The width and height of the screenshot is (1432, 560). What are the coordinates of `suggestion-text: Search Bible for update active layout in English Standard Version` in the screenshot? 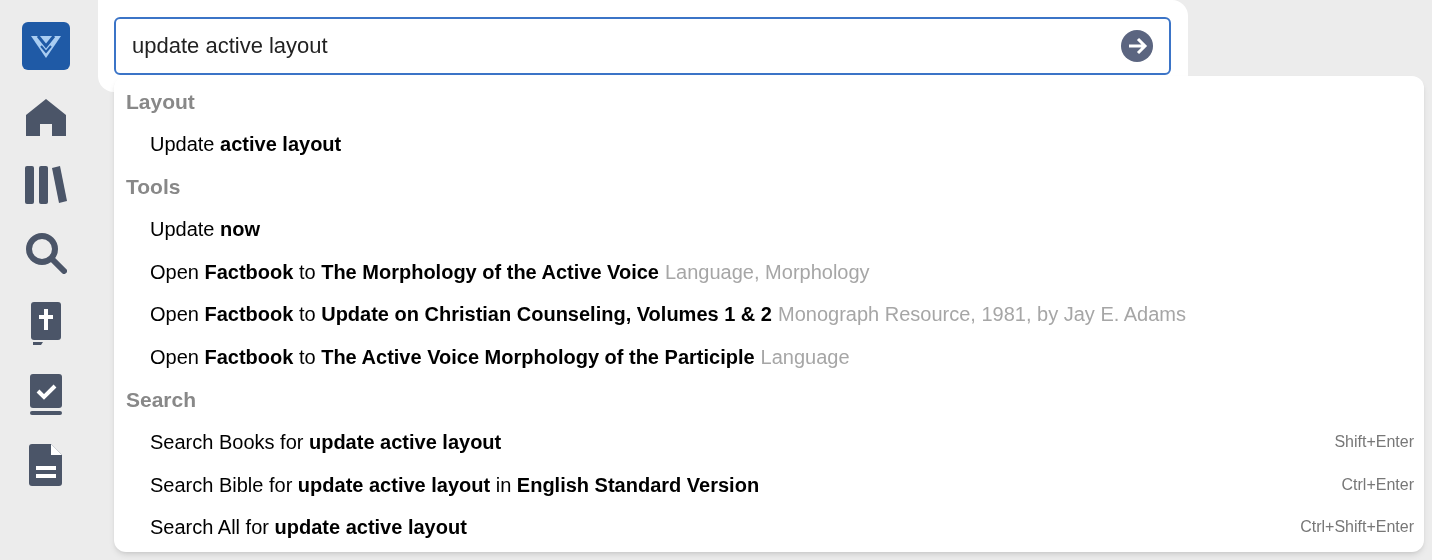 It's located at (455, 484).